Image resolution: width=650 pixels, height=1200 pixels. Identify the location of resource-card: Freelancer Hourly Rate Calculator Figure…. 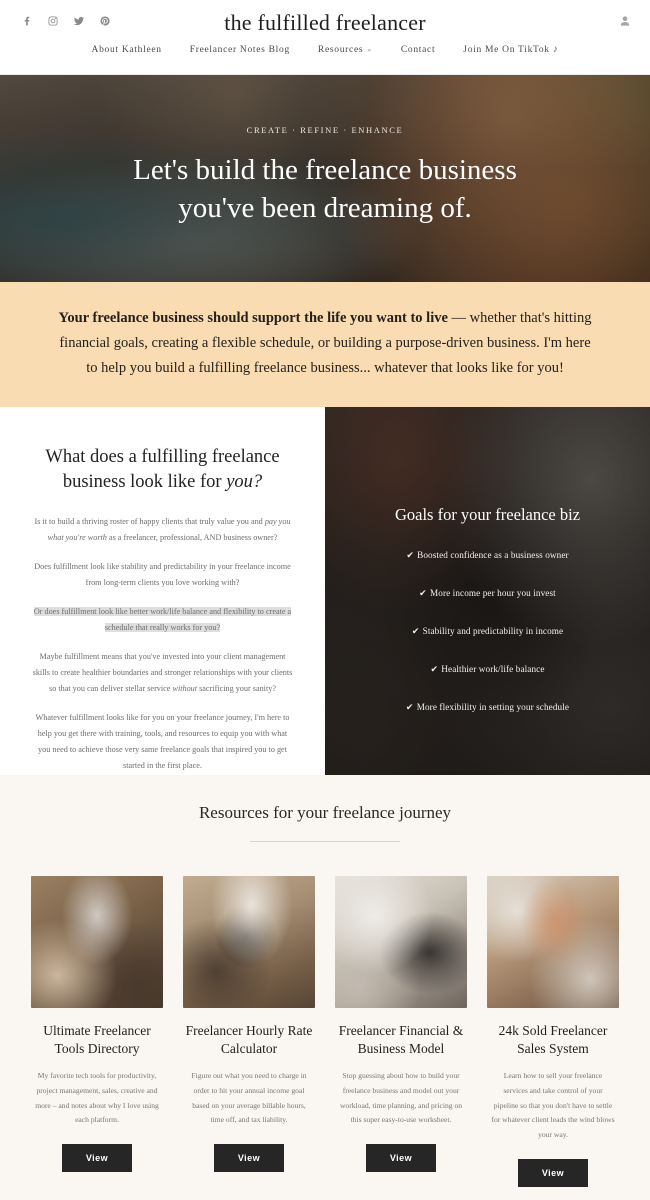
(249, 1024).